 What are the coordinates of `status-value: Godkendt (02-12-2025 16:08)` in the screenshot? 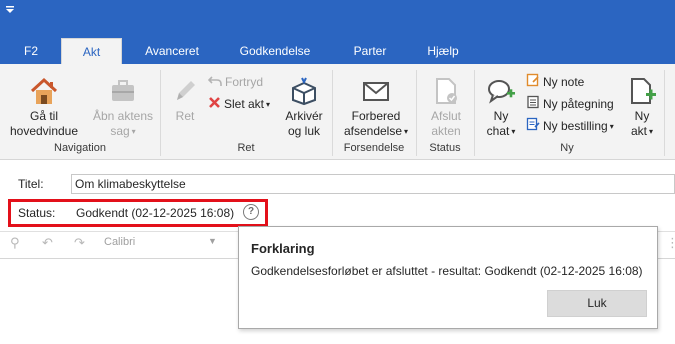 It's located at (155, 213).